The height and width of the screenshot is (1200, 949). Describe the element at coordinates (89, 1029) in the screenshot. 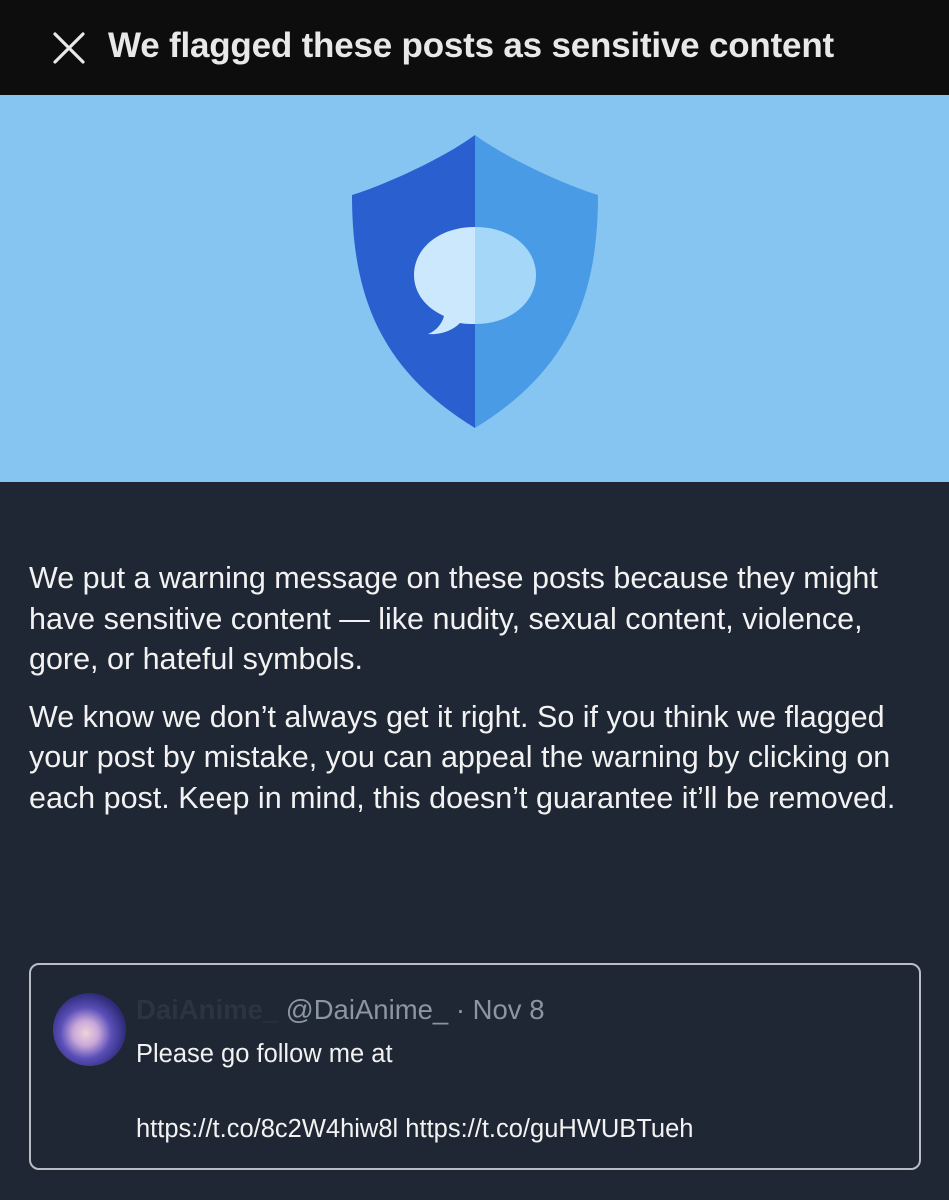

I see `avatar` at that location.